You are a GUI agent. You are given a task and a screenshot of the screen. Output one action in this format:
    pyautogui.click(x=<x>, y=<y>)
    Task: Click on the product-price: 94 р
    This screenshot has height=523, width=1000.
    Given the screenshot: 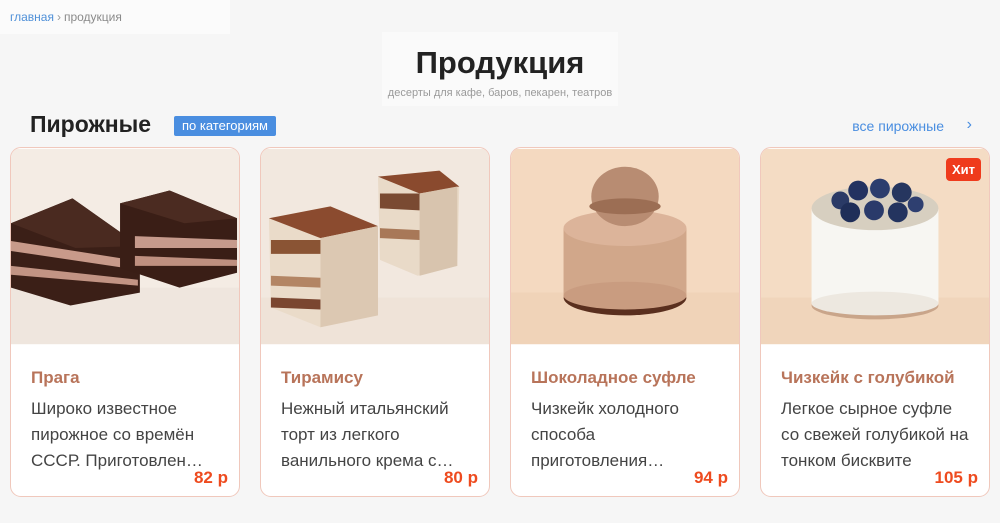 What is the action you would take?
    pyautogui.click(x=710, y=477)
    